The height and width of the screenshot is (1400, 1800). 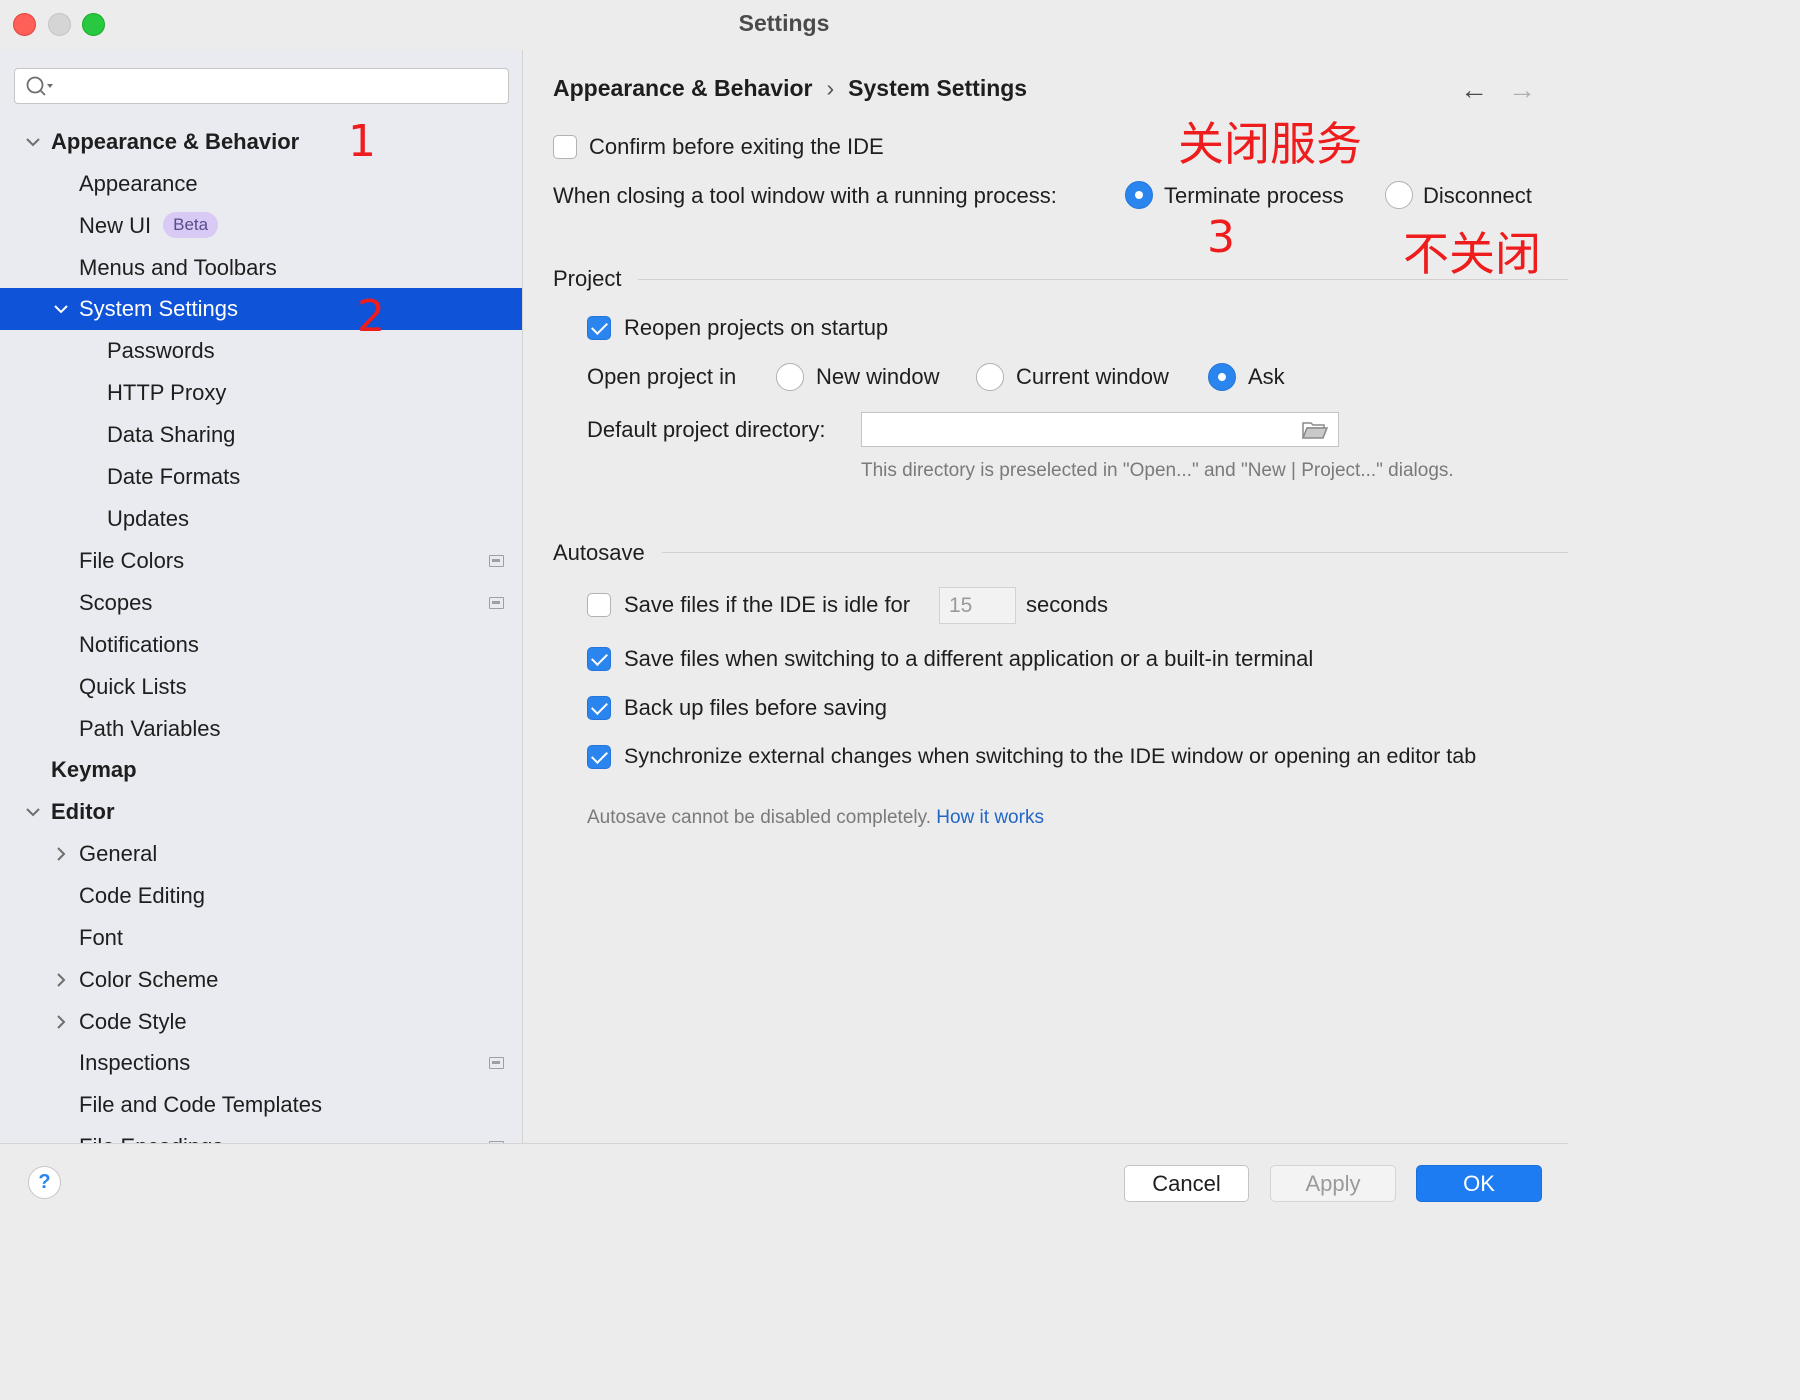 I want to click on tree-item-date-formats: Date Formats, so click(x=261, y=477).